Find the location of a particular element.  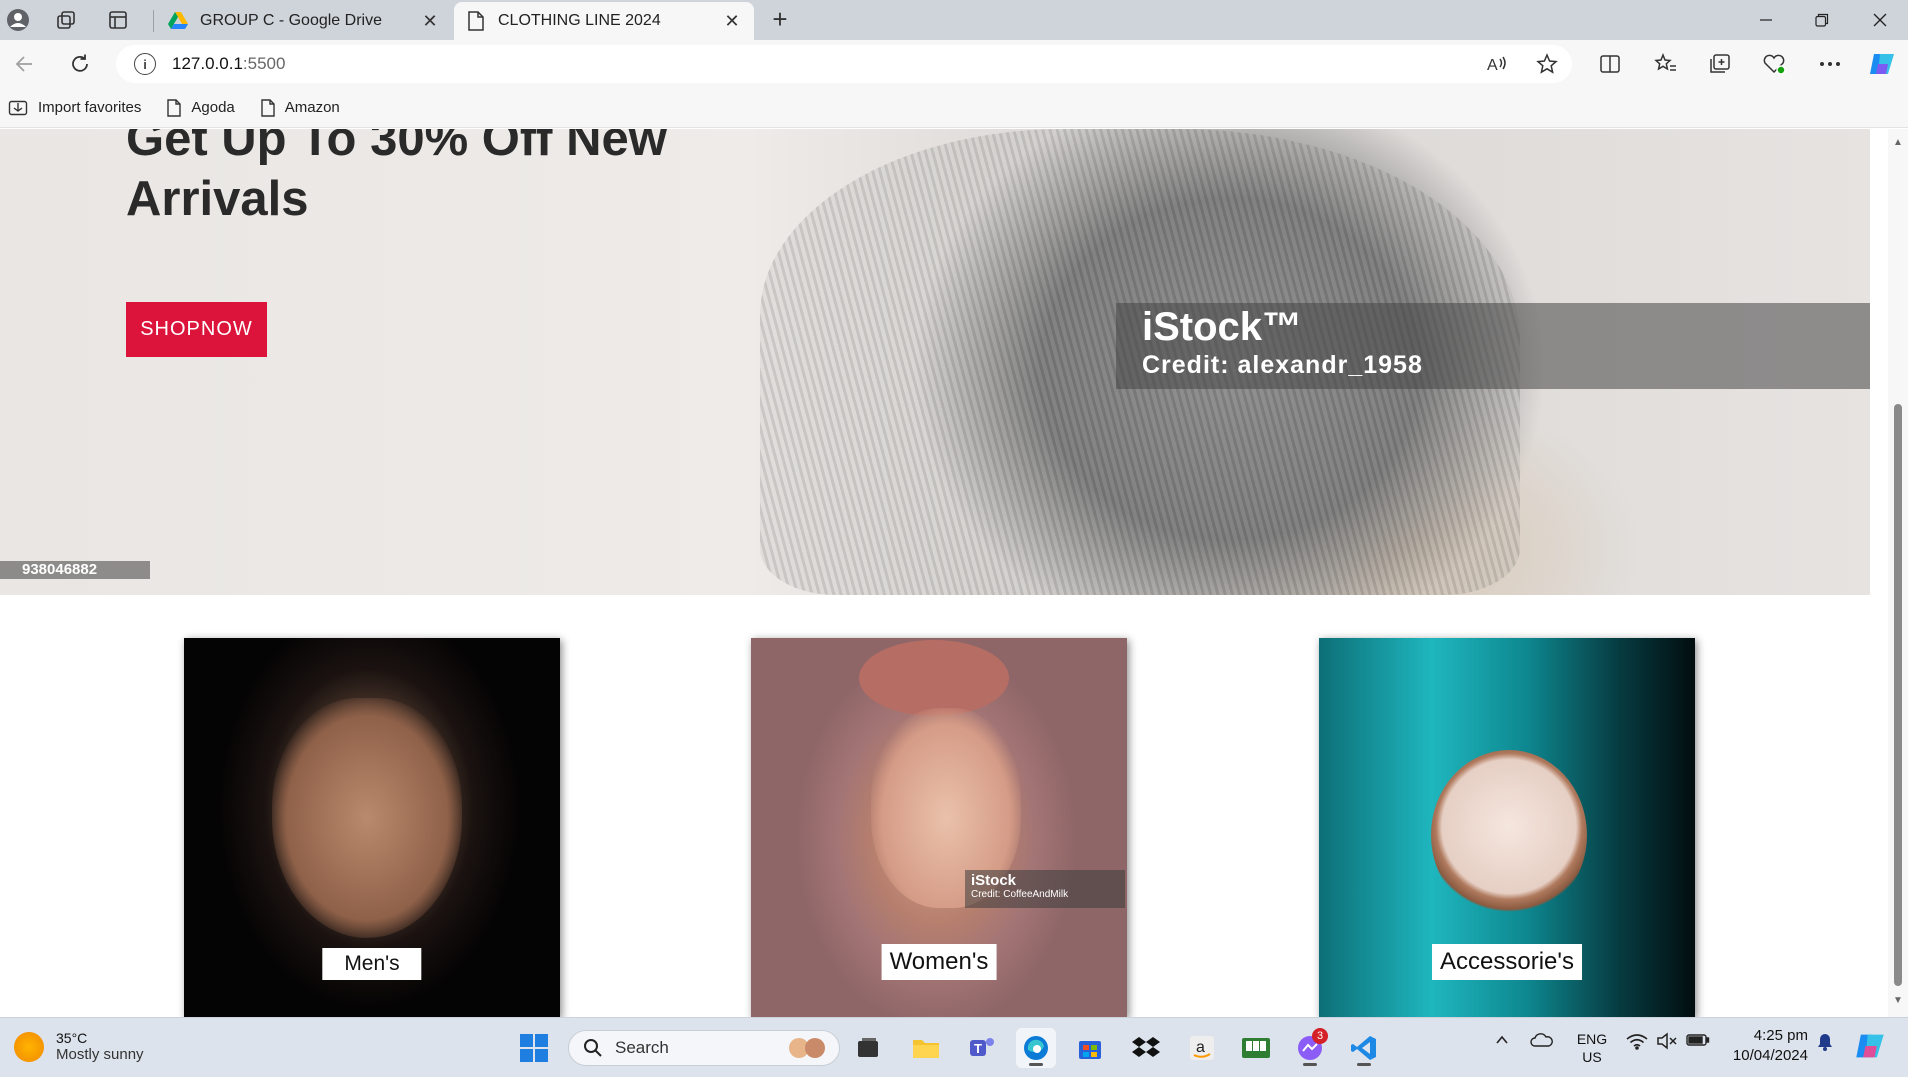

system-clock: 4:25 pm 10/04/2024 is located at coordinates (1766, 1046).